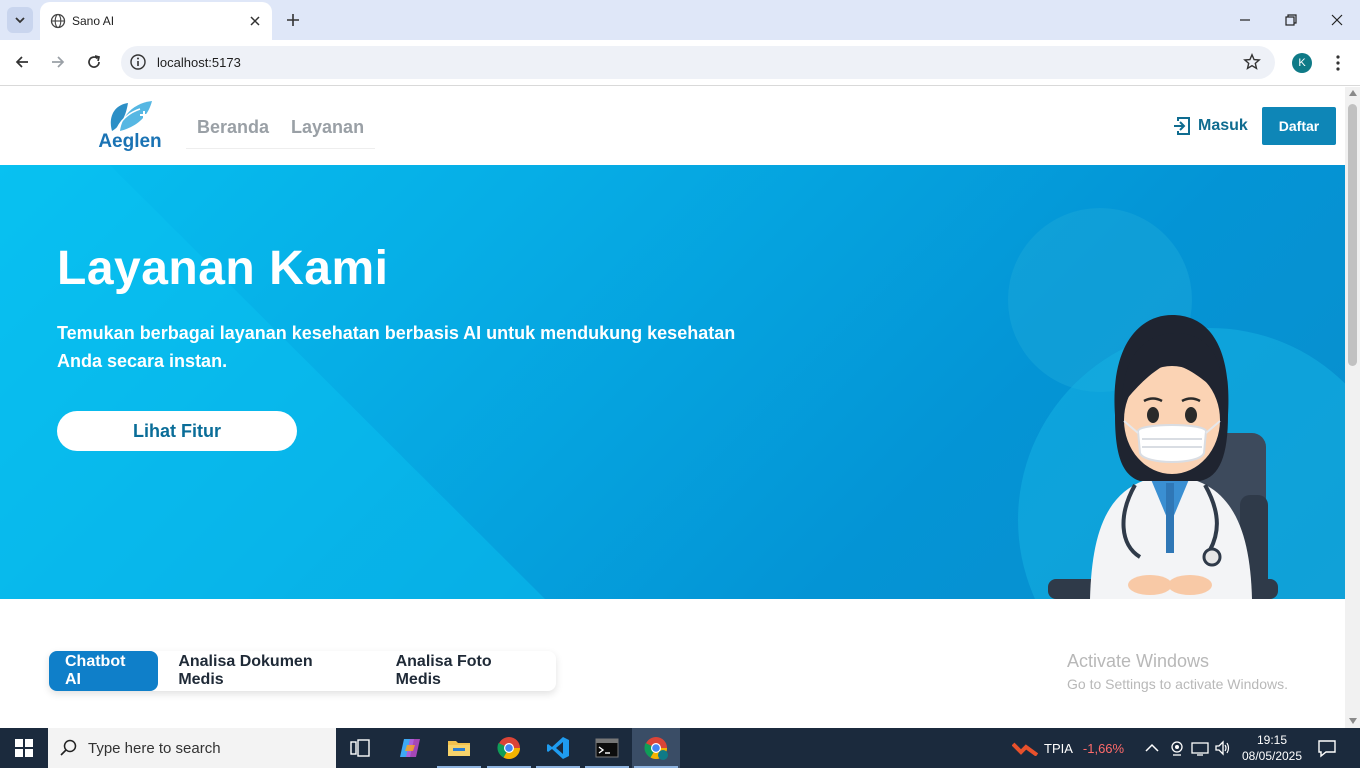  I want to click on chrome-profile-app, so click(656, 748).